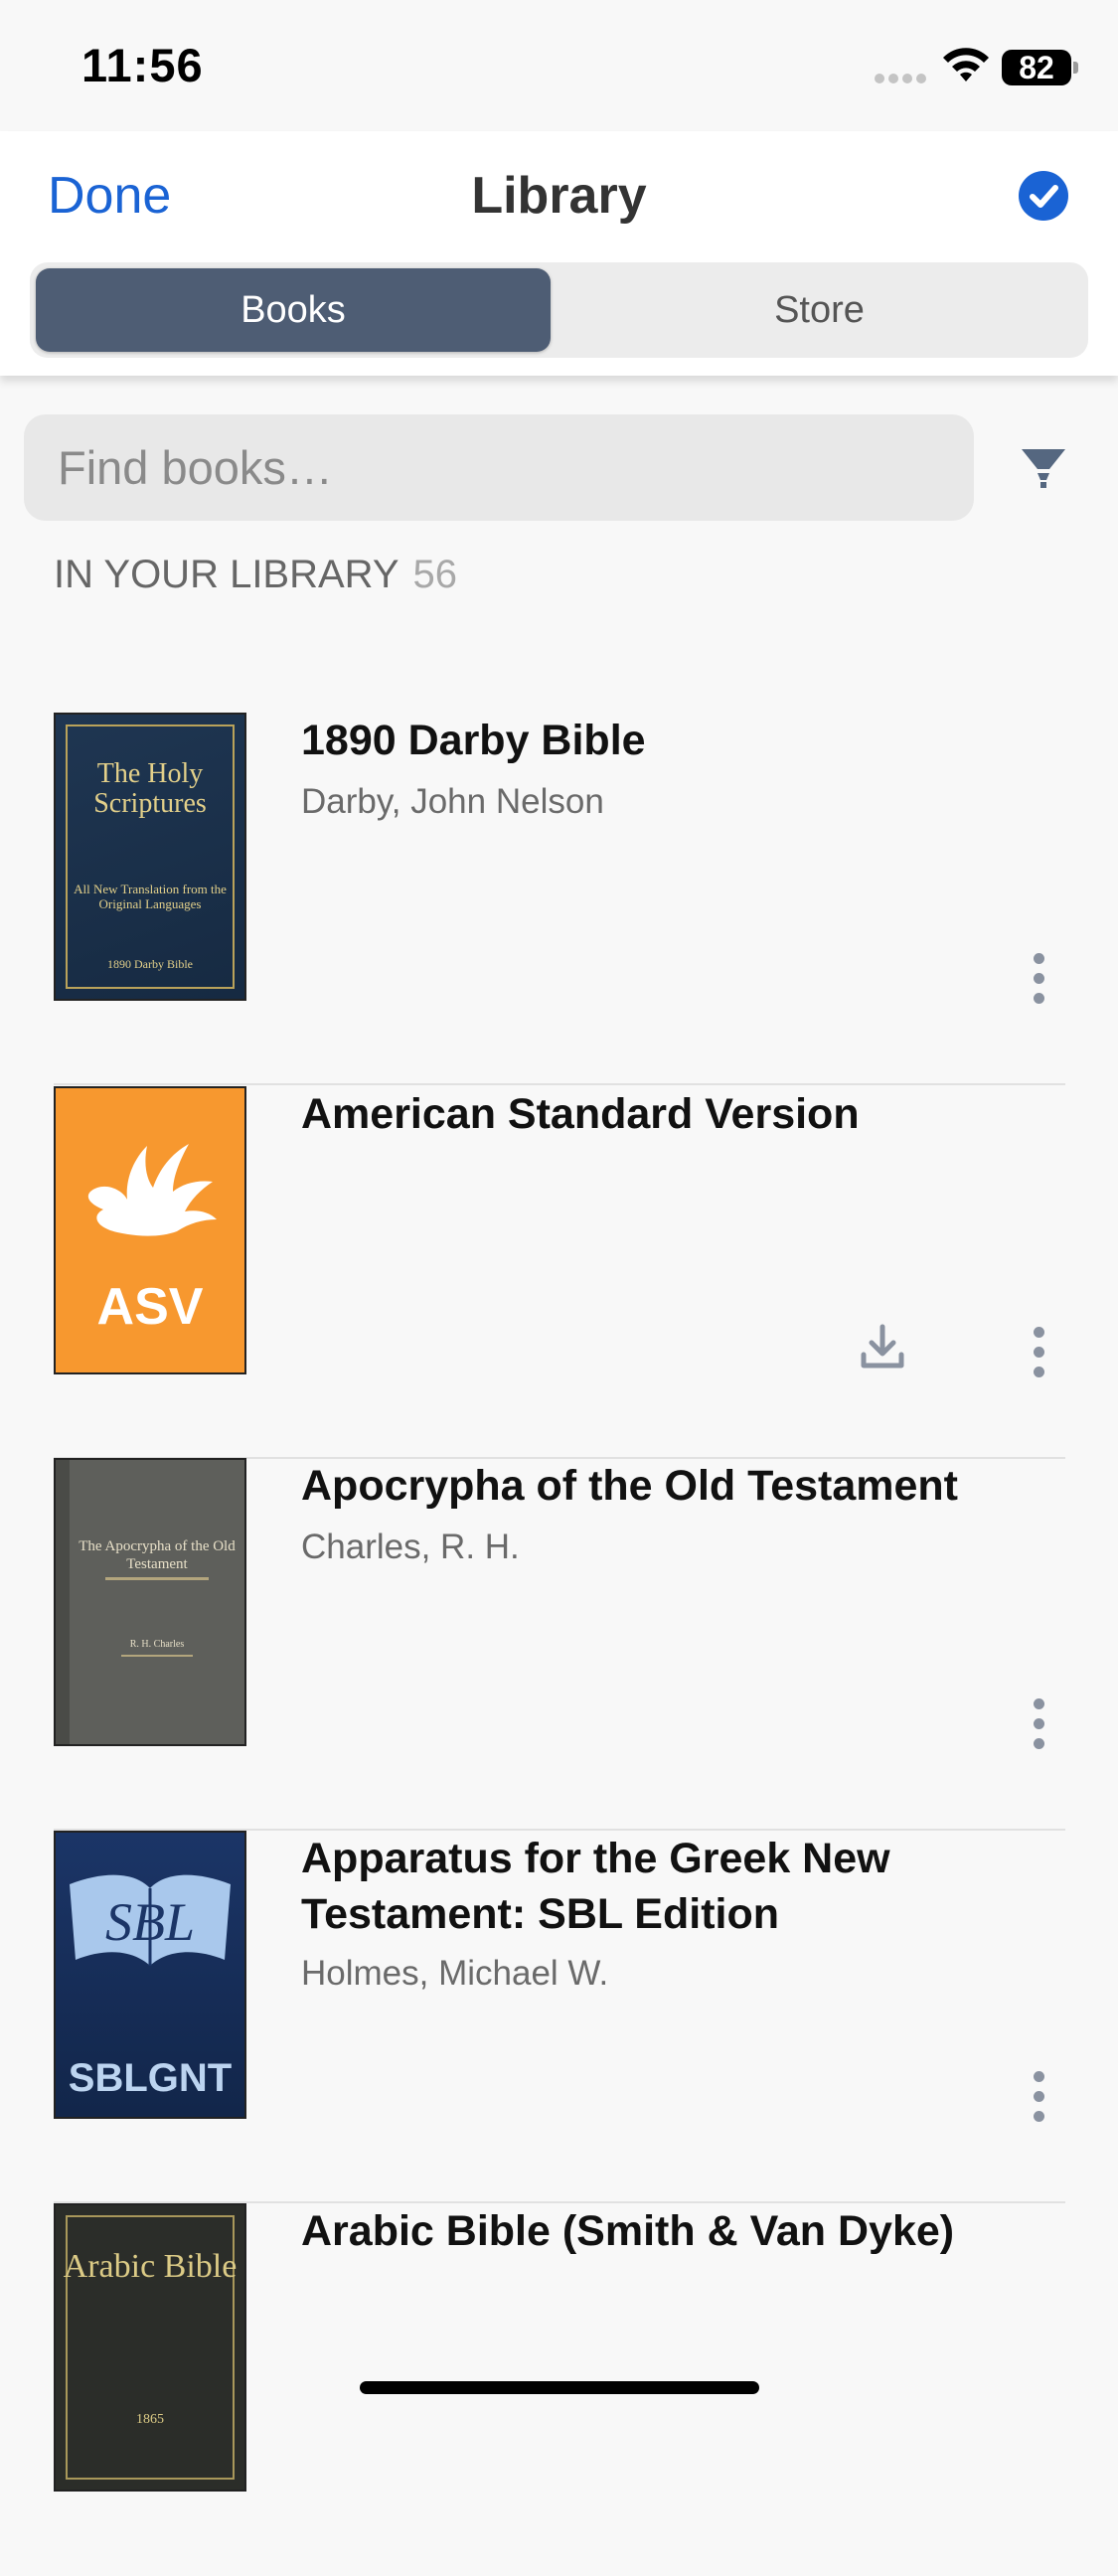 This screenshot has width=1118, height=2576. Describe the element at coordinates (559, 253) in the screenshot. I see `nav-header: Library Done Books Store` at that location.